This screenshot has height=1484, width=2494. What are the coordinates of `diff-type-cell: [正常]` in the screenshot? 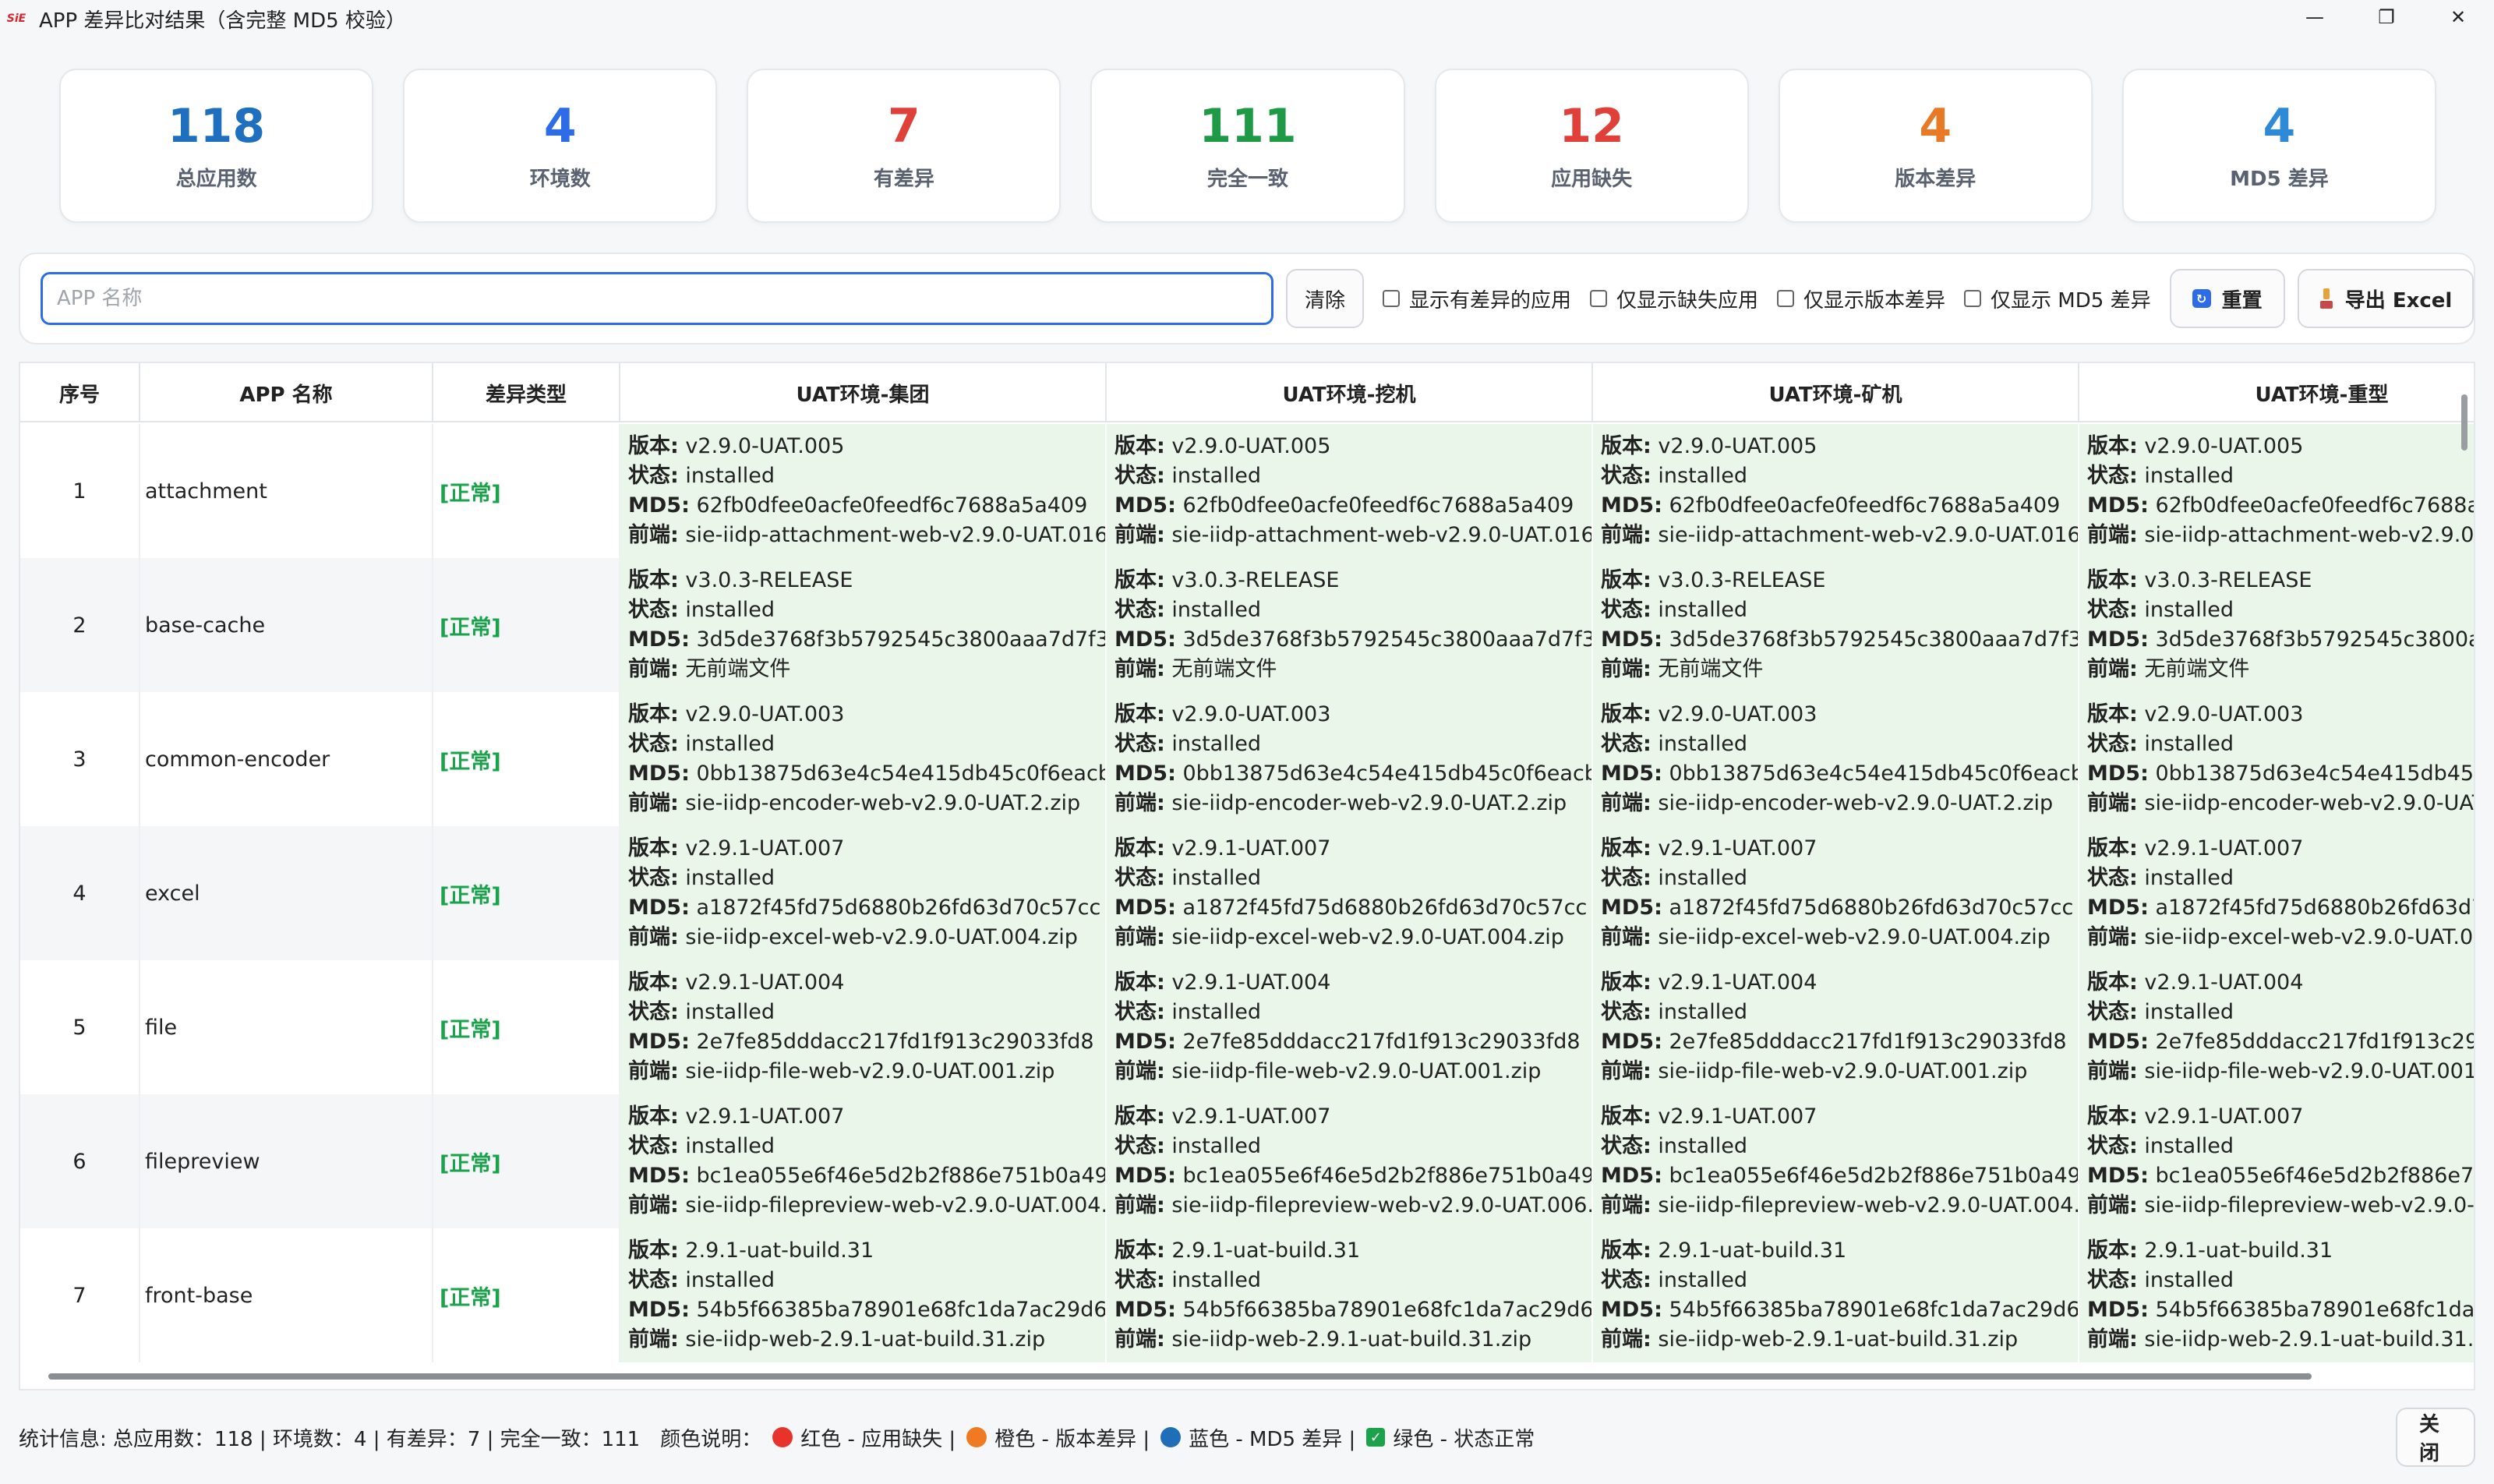 It's located at (526, 1295).